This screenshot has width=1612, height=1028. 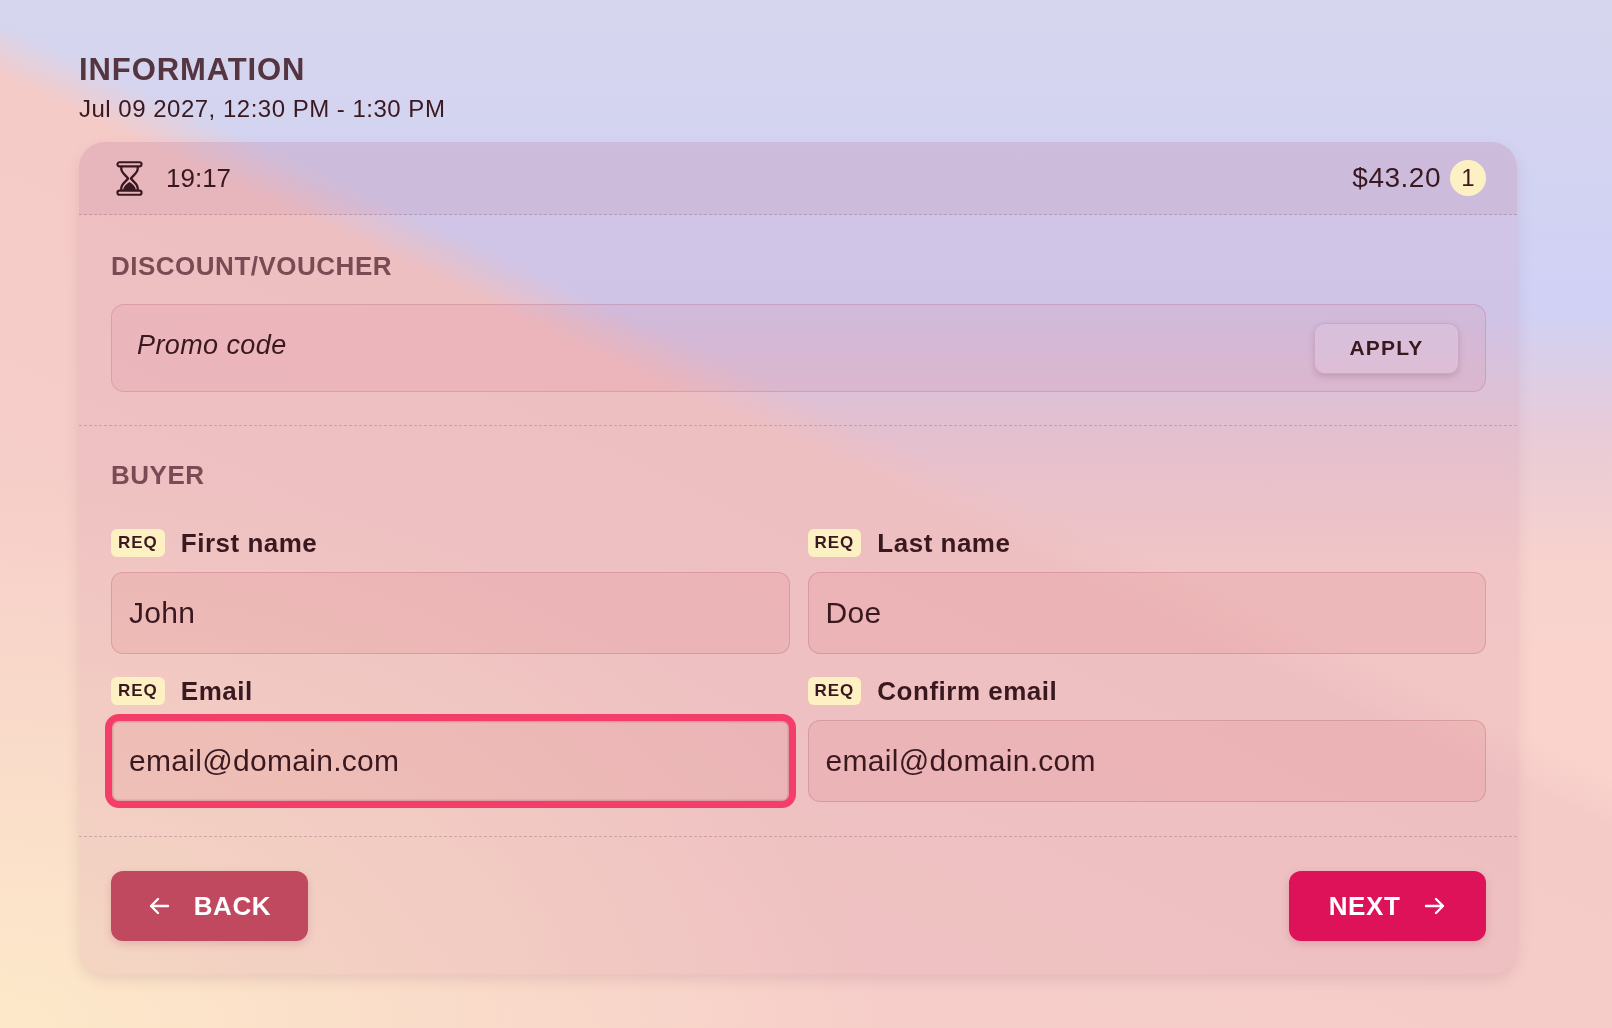 I want to click on field-label: Last name, so click(x=944, y=543).